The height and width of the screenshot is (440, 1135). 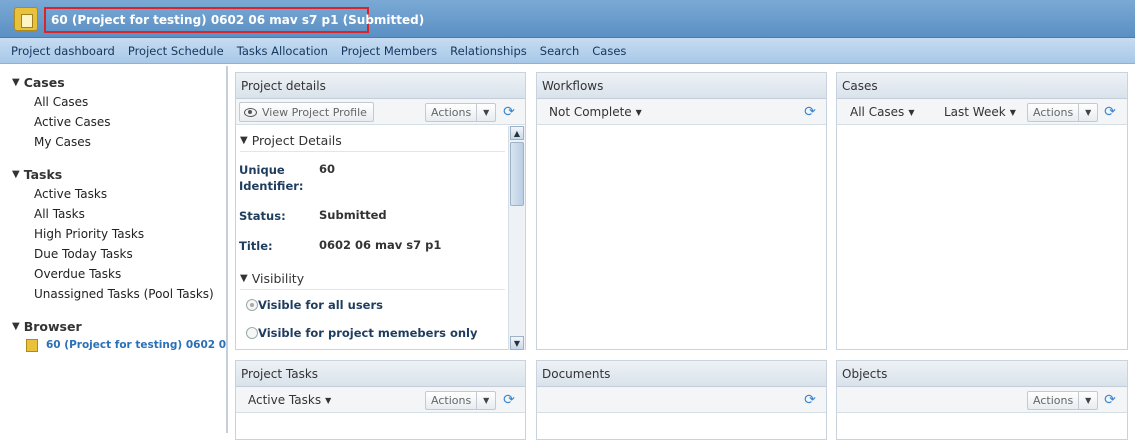 What do you see at coordinates (130, 274) in the screenshot?
I see `sidebar-item-overdue-tasks: Overdue Tasks` at bounding box center [130, 274].